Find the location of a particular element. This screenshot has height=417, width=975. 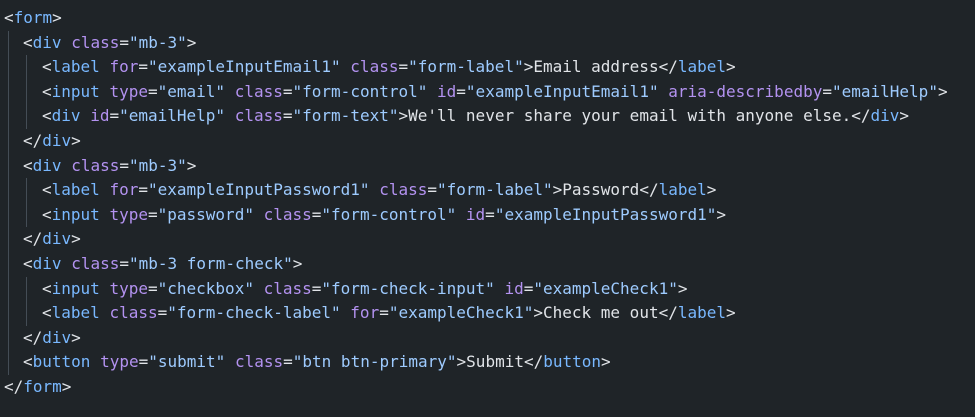

code-line-11: <div class="mb-3 form-check"> is located at coordinates (487, 264).